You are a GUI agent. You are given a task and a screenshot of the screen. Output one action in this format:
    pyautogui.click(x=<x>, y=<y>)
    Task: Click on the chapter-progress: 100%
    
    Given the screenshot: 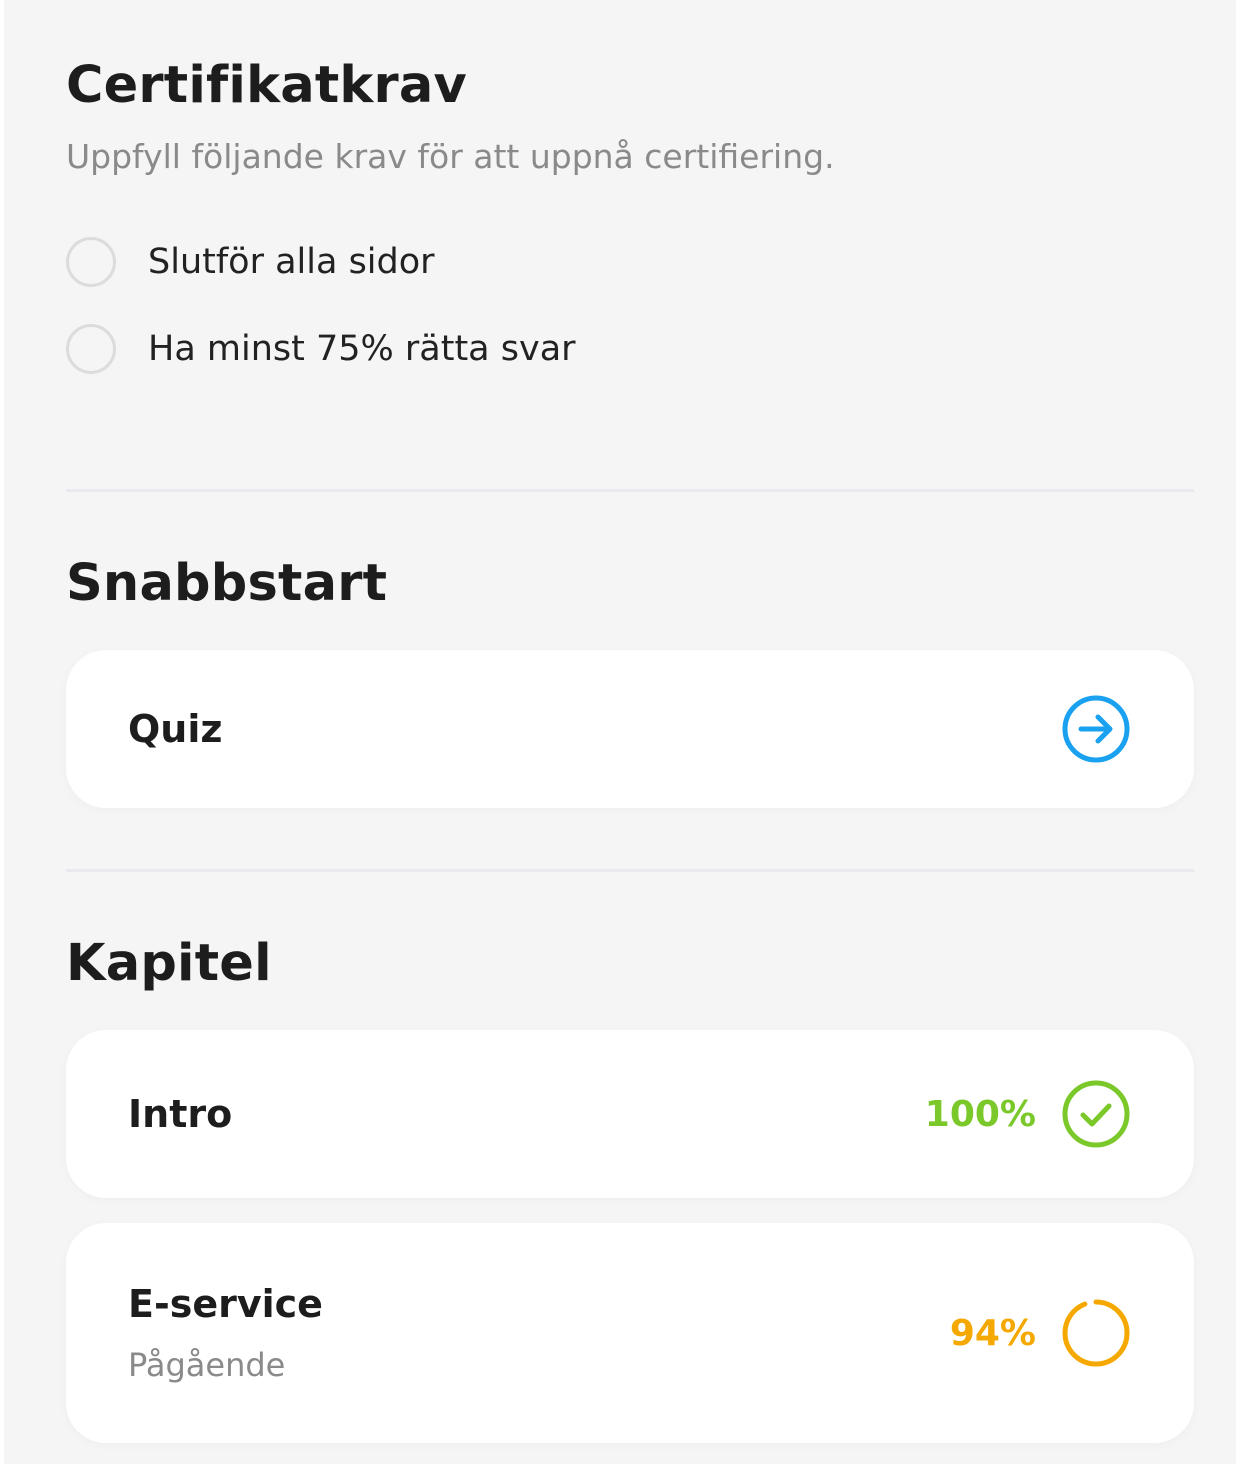 What is the action you would take?
    pyautogui.click(x=1028, y=1114)
    